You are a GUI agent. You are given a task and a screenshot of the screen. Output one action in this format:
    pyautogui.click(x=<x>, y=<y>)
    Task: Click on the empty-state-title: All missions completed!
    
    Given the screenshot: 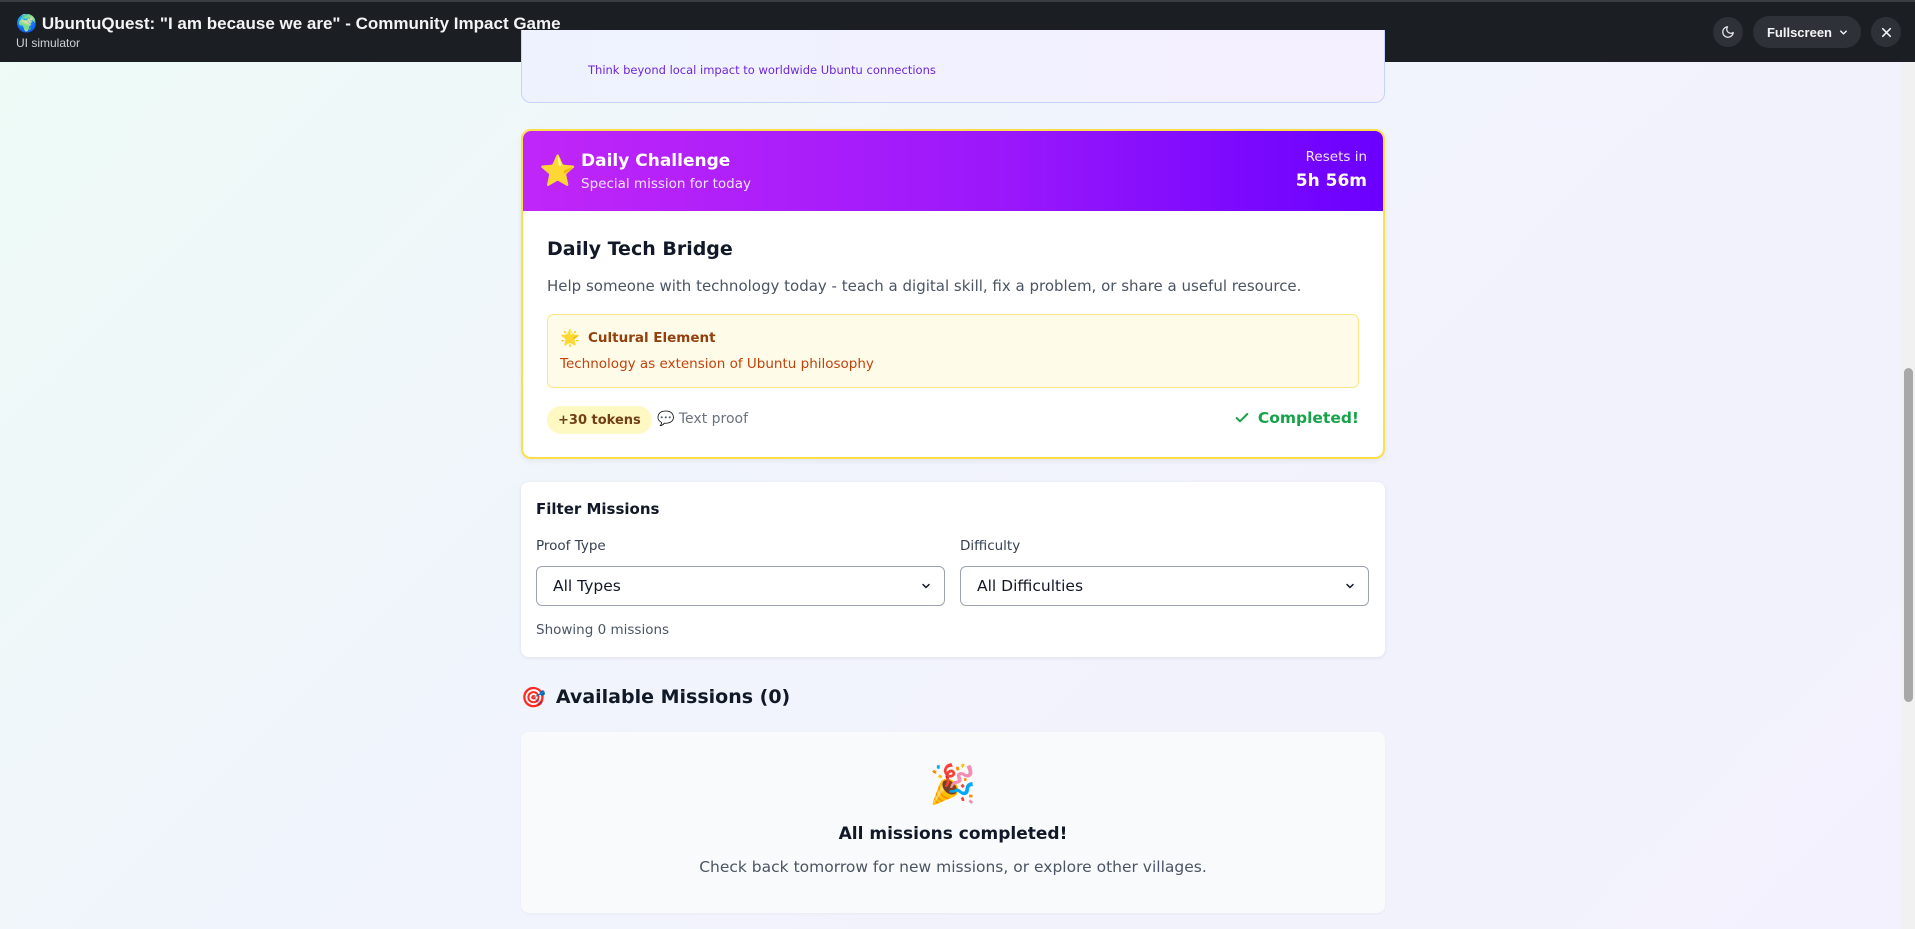 What is the action you would take?
    pyautogui.click(x=953, y=834)
    